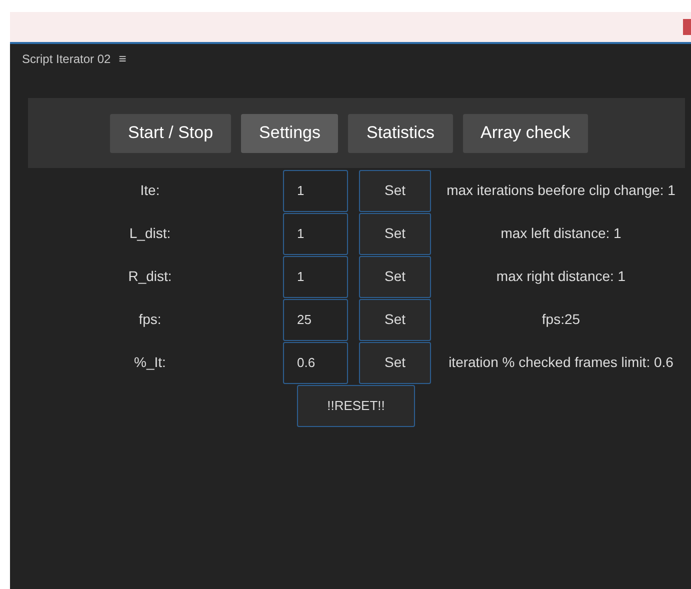  Describe the element at coordinates (400, 133) in the screenshot. I see `tab: Statistics` at that location.